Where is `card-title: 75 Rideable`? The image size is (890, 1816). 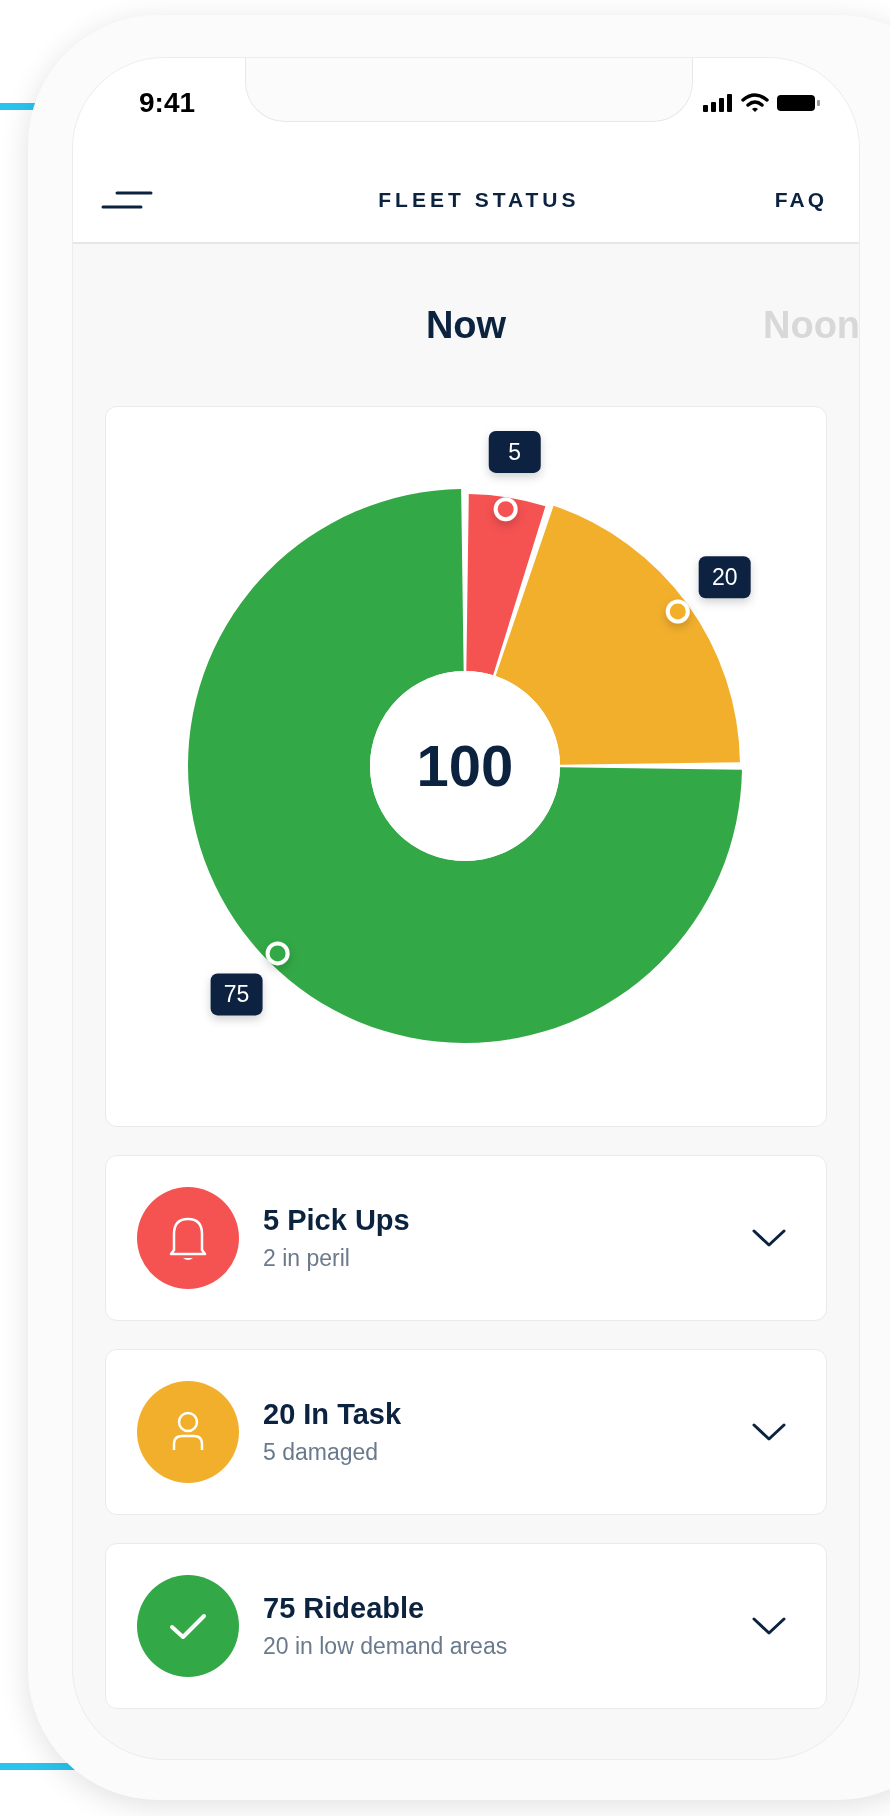 card-title: 75 Rideable is located at coordinates (344, 1608).